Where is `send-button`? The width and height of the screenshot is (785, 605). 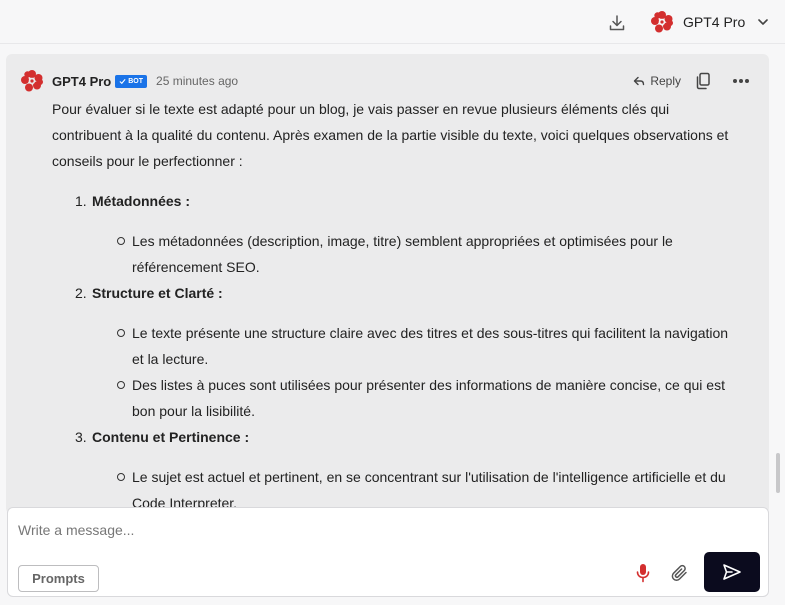
send-button is located at coordinates (732, 572).